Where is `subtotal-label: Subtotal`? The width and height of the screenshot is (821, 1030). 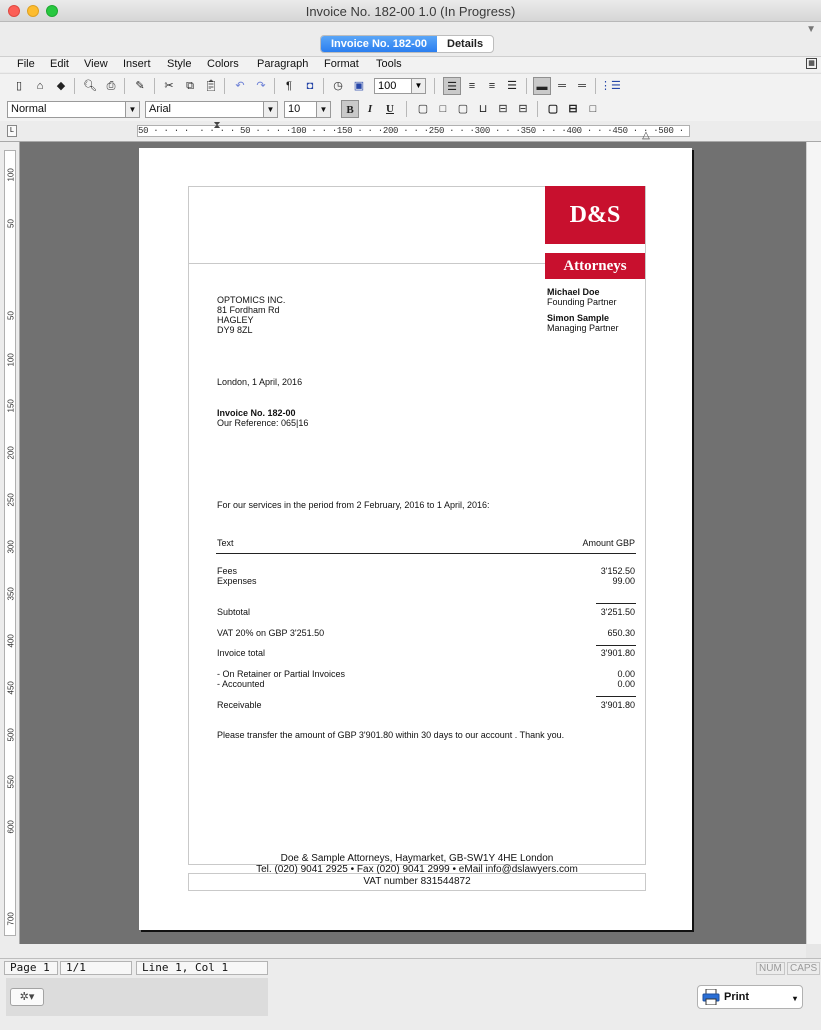
subtotal-label: Subtotal is located at coordinates (234, 612).